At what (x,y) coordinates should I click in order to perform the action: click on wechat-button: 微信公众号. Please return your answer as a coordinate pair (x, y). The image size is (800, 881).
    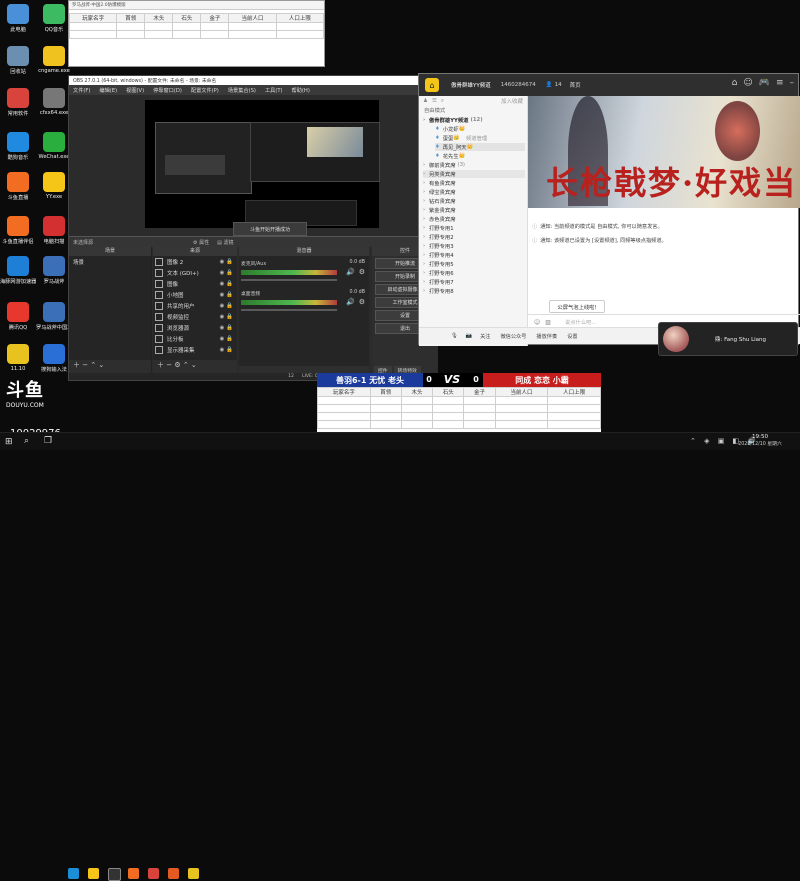
    Looking at the image, I should click on (513, 336).